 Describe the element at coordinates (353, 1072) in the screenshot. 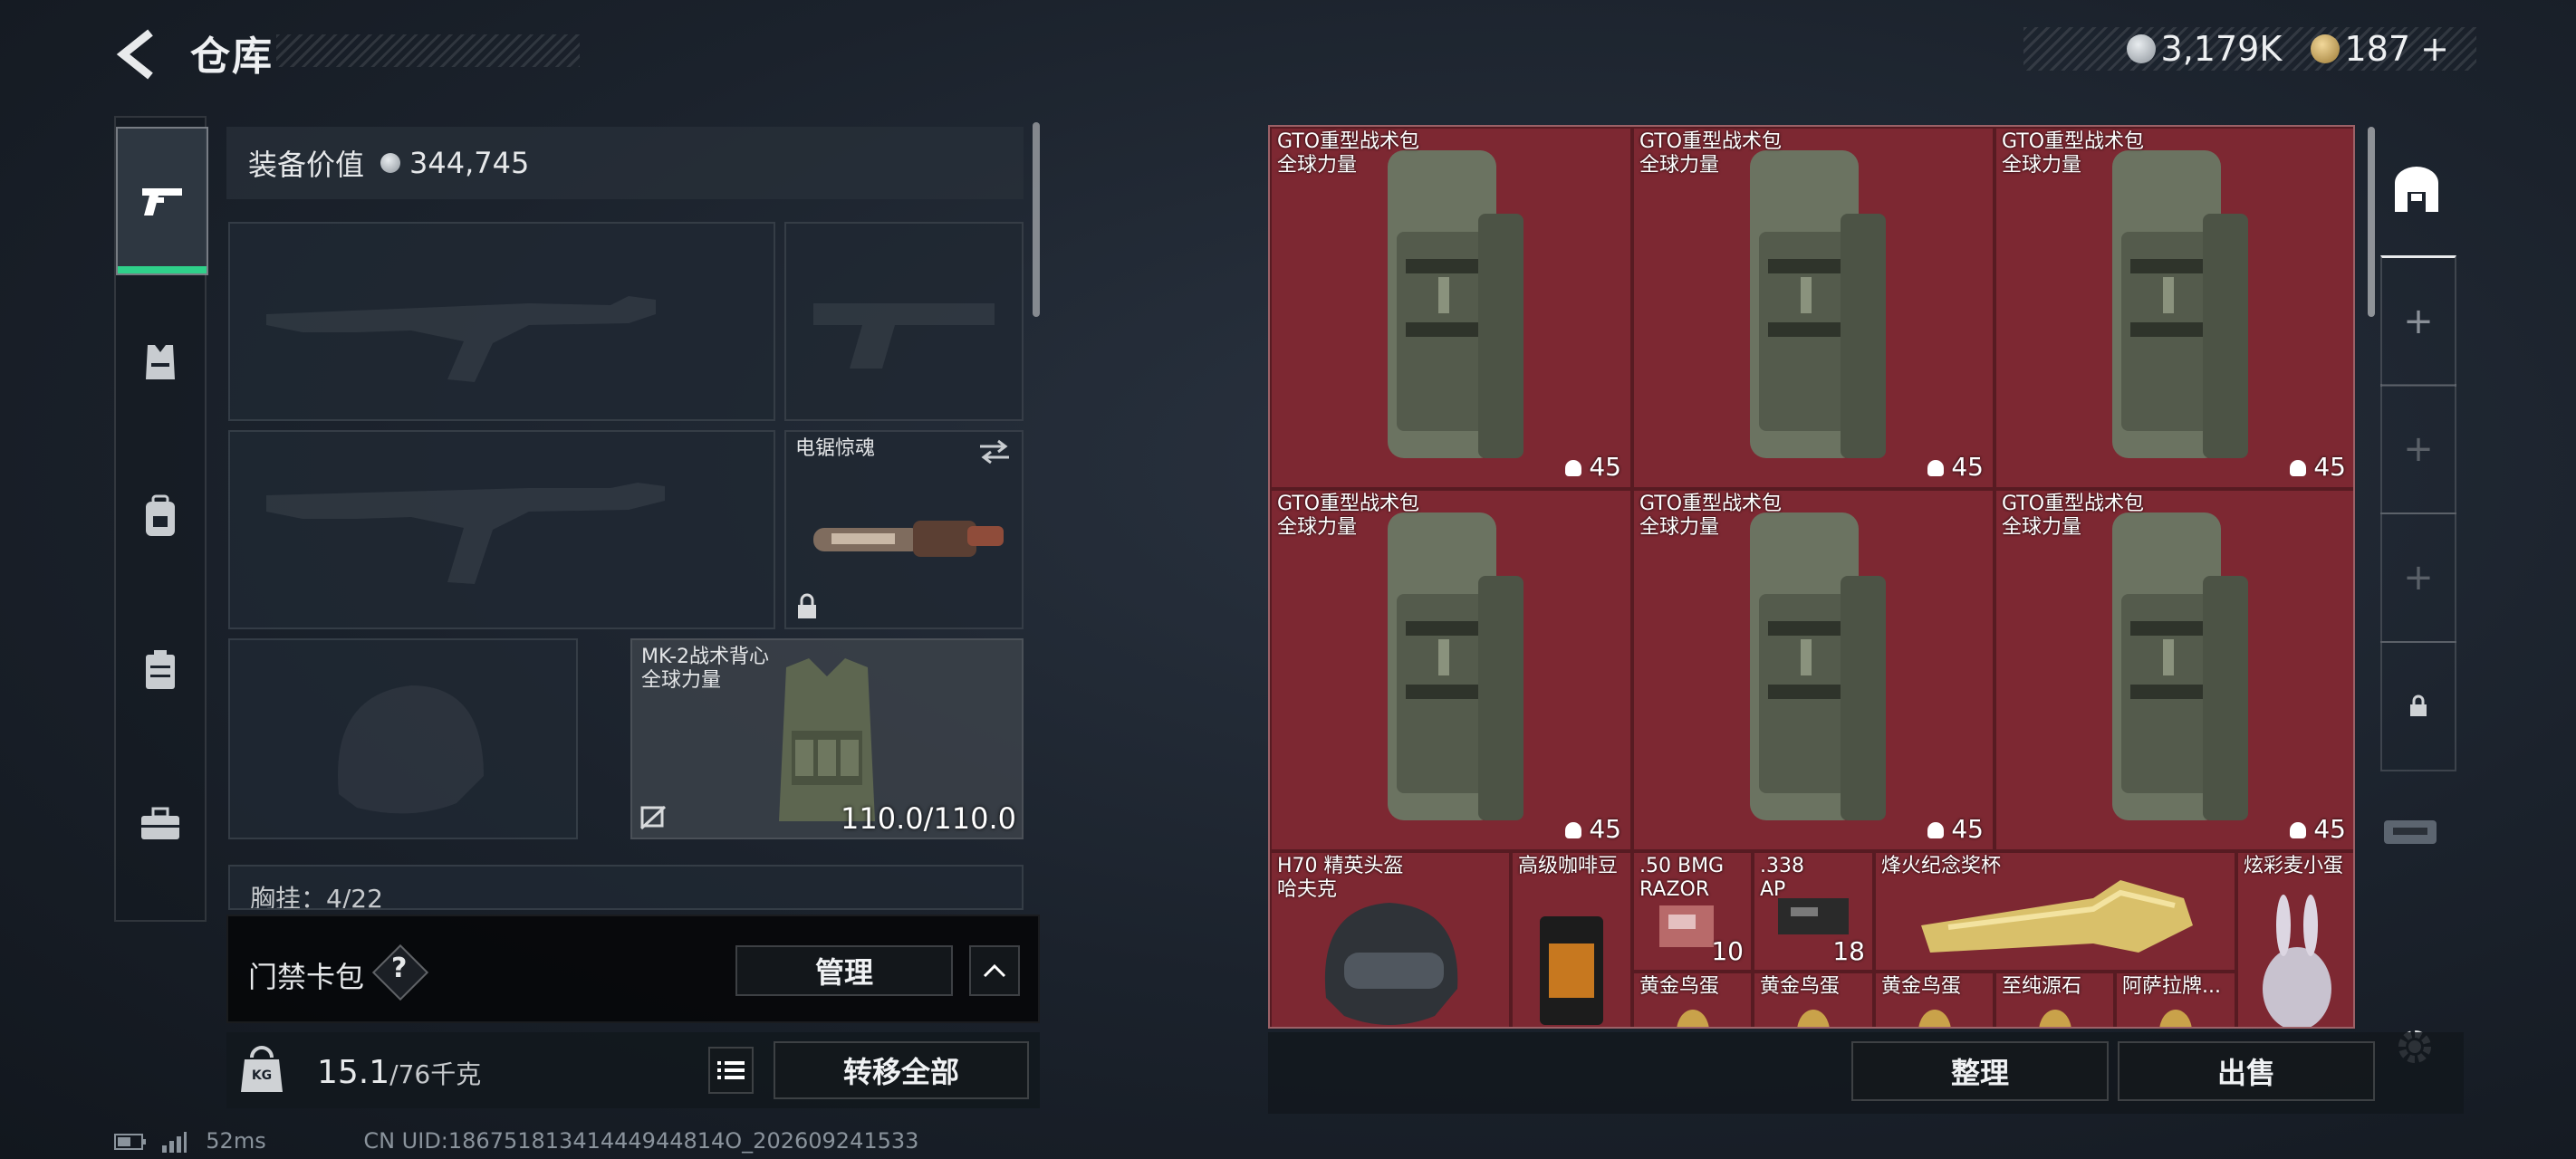

I see `weight-current: 15.1` at that location.